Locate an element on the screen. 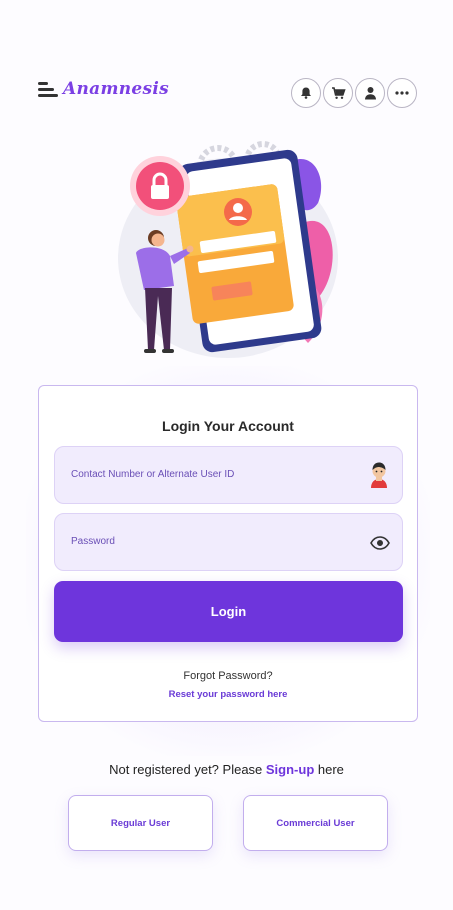 Image resolution: width=453 pixels, height=910 pixels. bell-icon is located at coordinates (306, 93).